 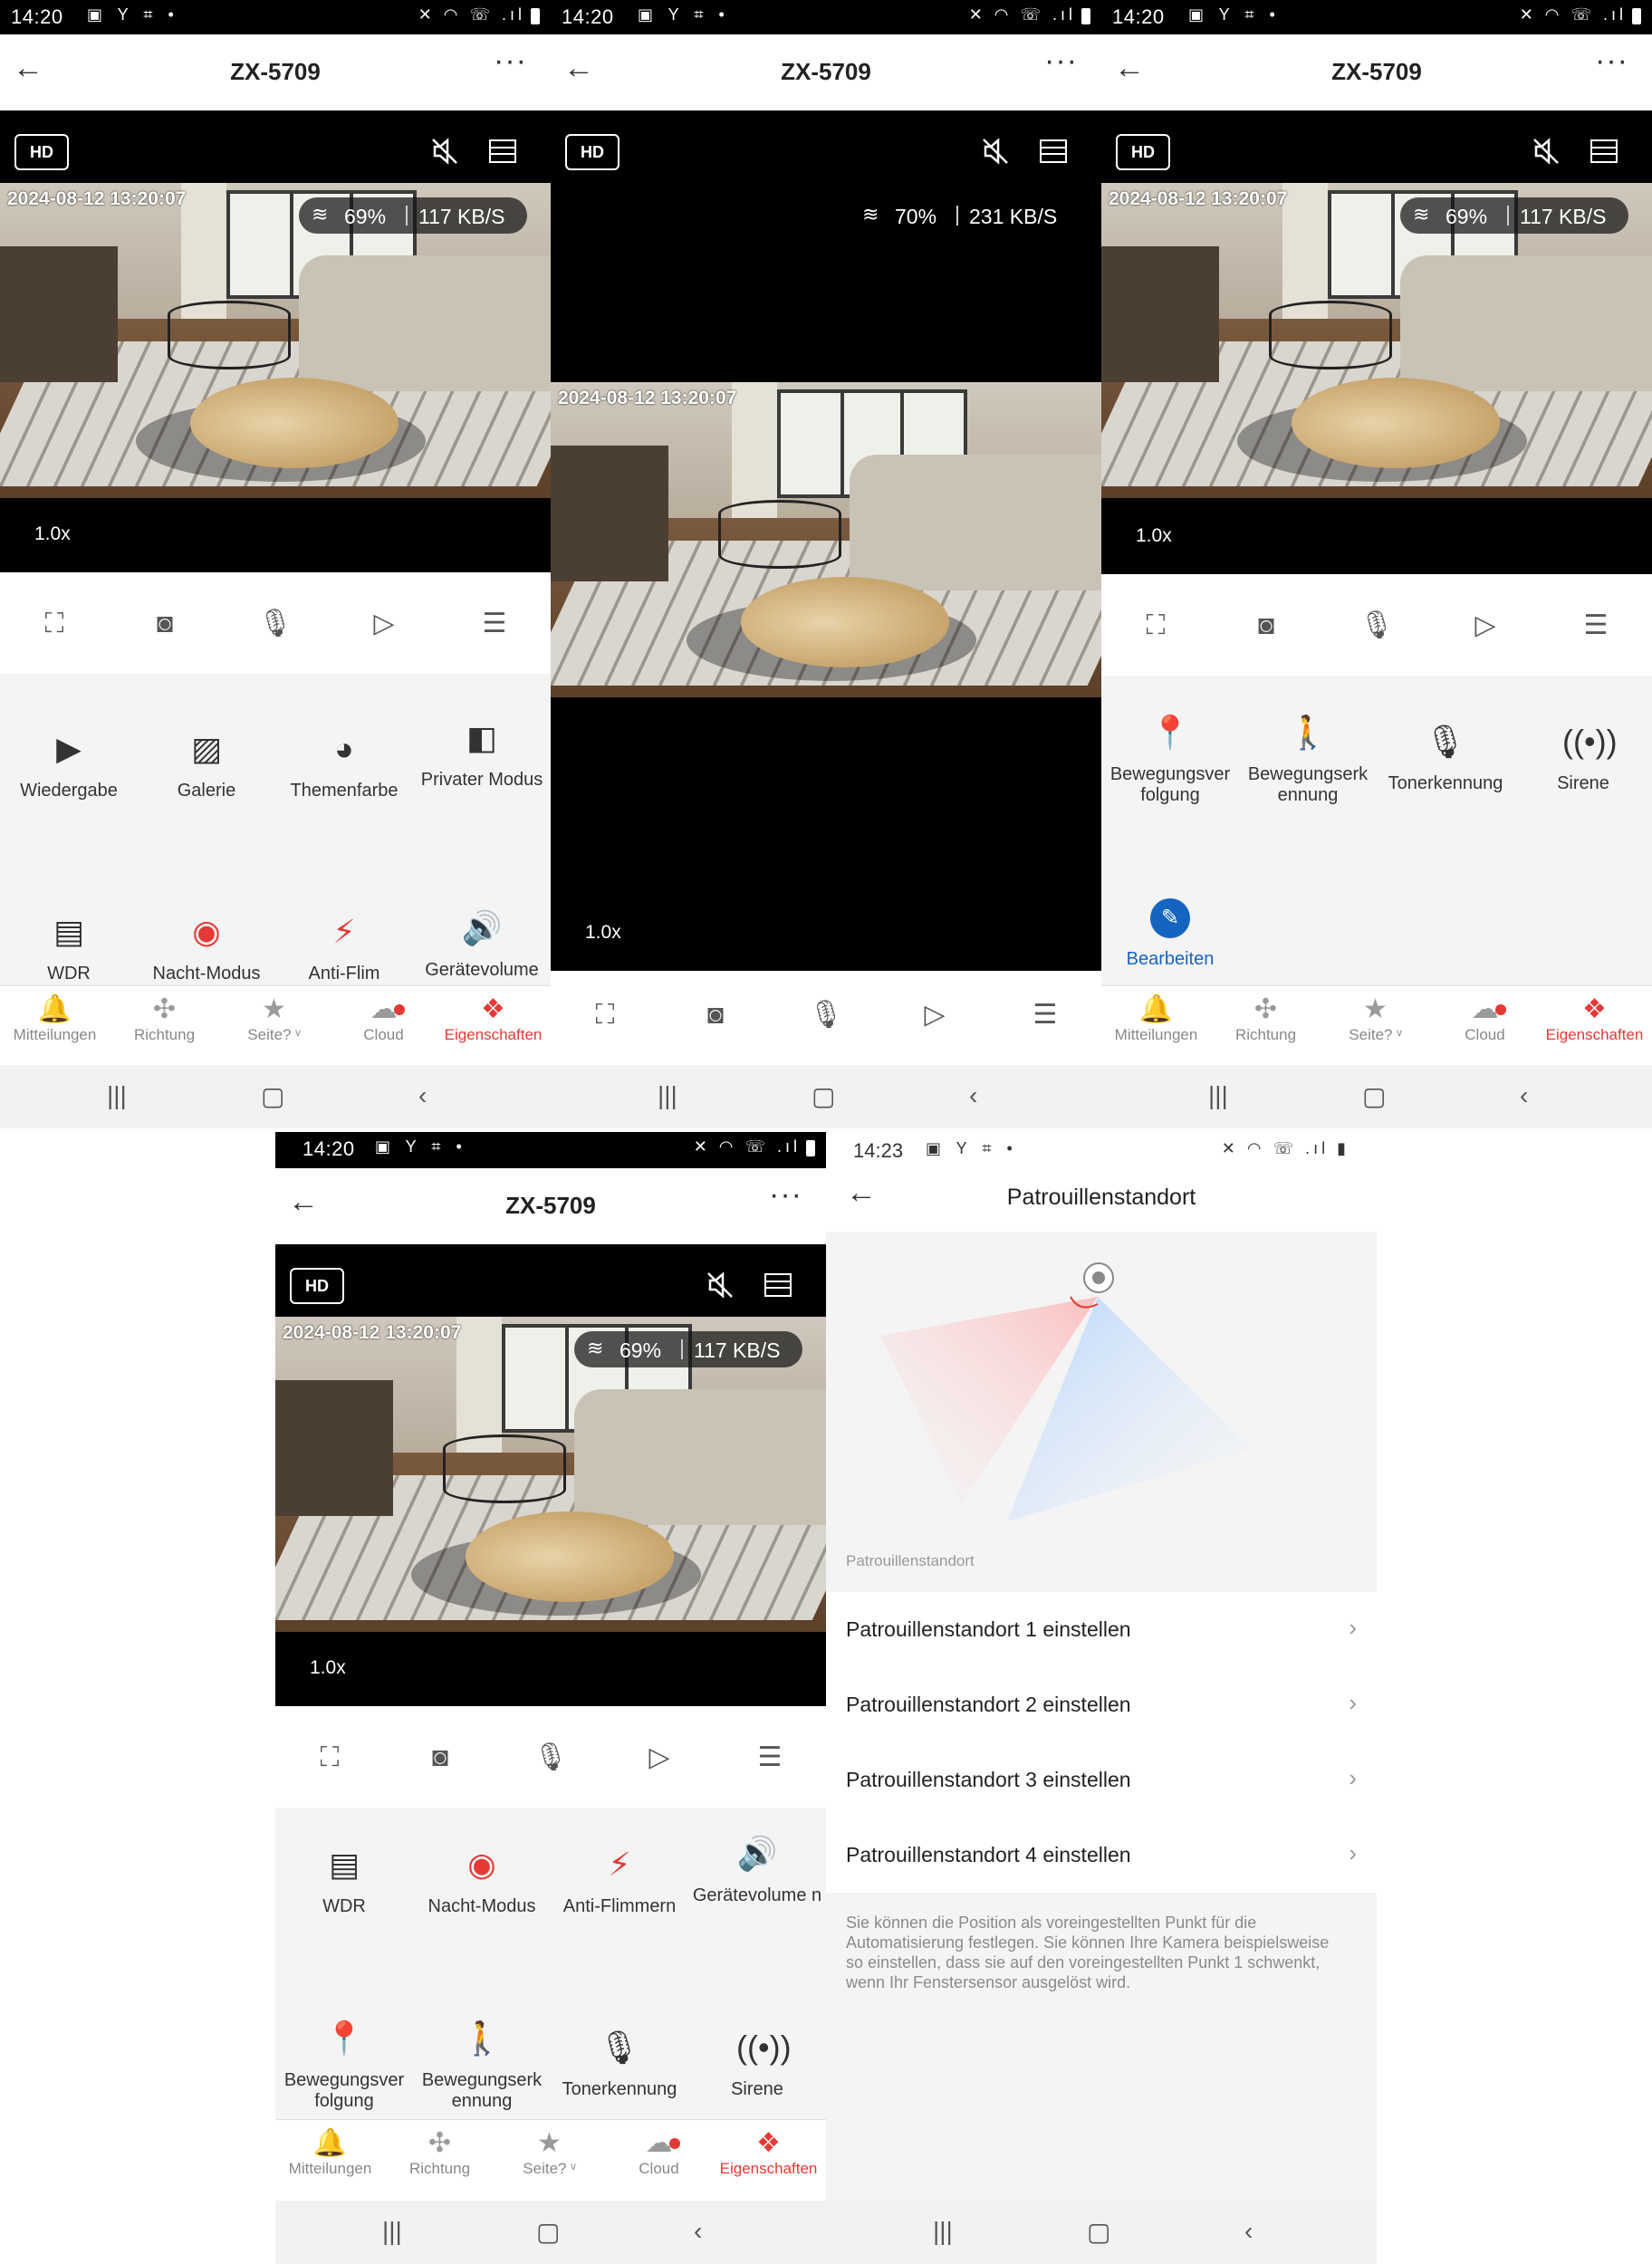 I want to click on patrol-row-1: Patrouillenstandort 1 einstellen ›, so click(x=1101, y=1629).